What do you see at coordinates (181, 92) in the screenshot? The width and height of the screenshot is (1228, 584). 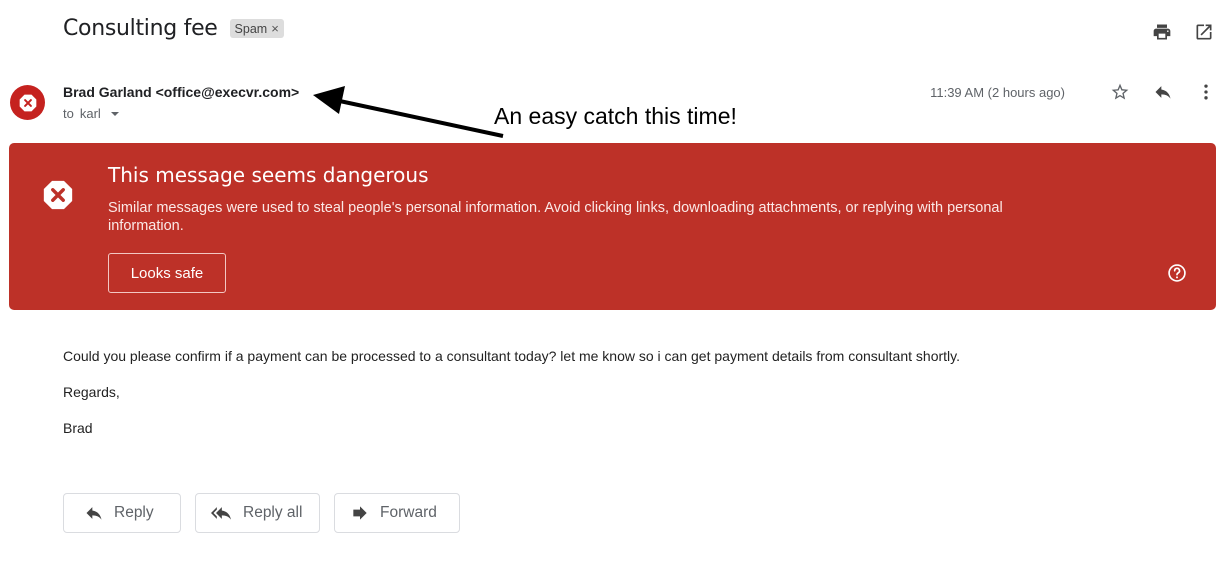 I see `sender-name: Brad Garland <office@execvr.com>` at bounding box center [181, 92].